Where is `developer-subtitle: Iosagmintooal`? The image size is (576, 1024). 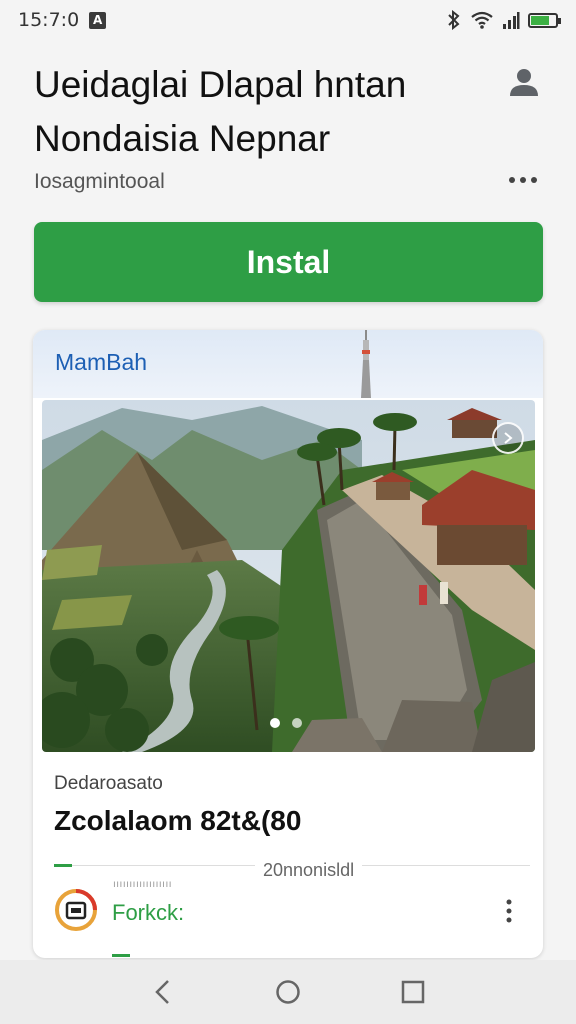
developer-subtitle: Iosagmintooal is located at coordinates (99, 181).